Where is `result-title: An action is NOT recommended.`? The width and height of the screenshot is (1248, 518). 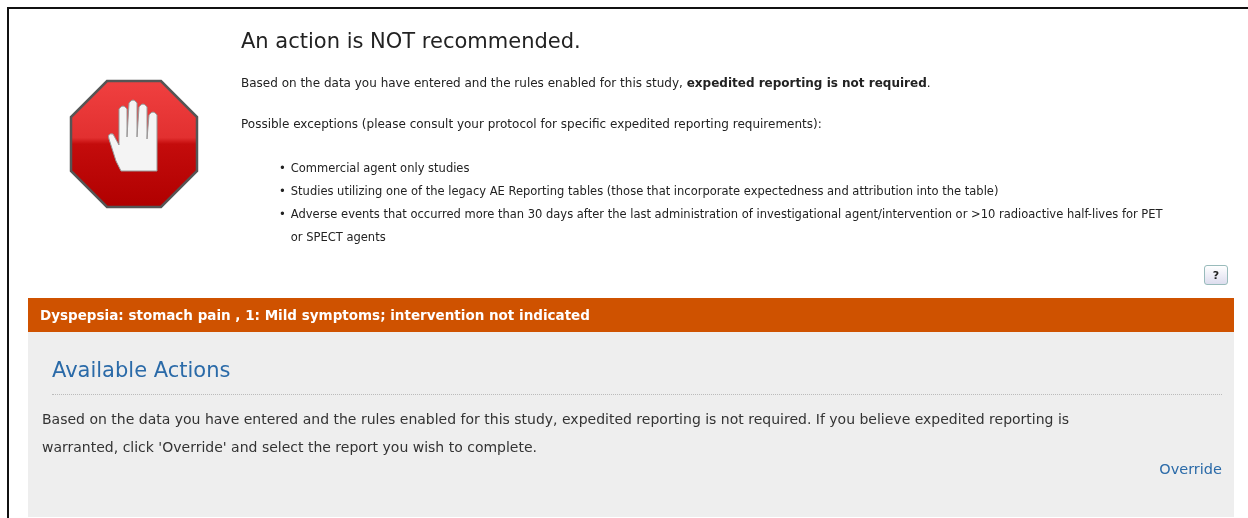
result-title: An action is NOT recommended. is located at coordinates (411, 41).